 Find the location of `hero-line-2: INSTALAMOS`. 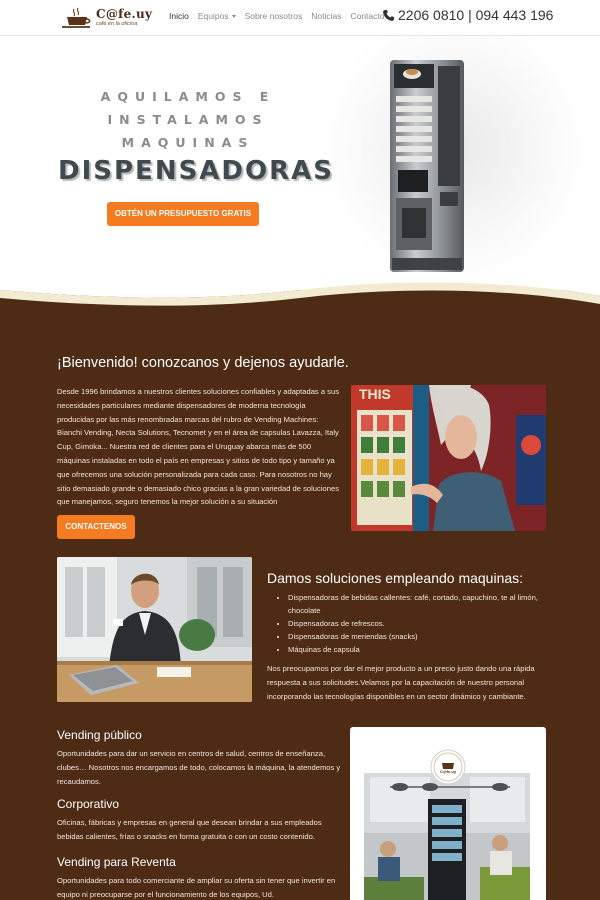

hero-line-2: INSTALAMOS is located at coordinates (188, 119).